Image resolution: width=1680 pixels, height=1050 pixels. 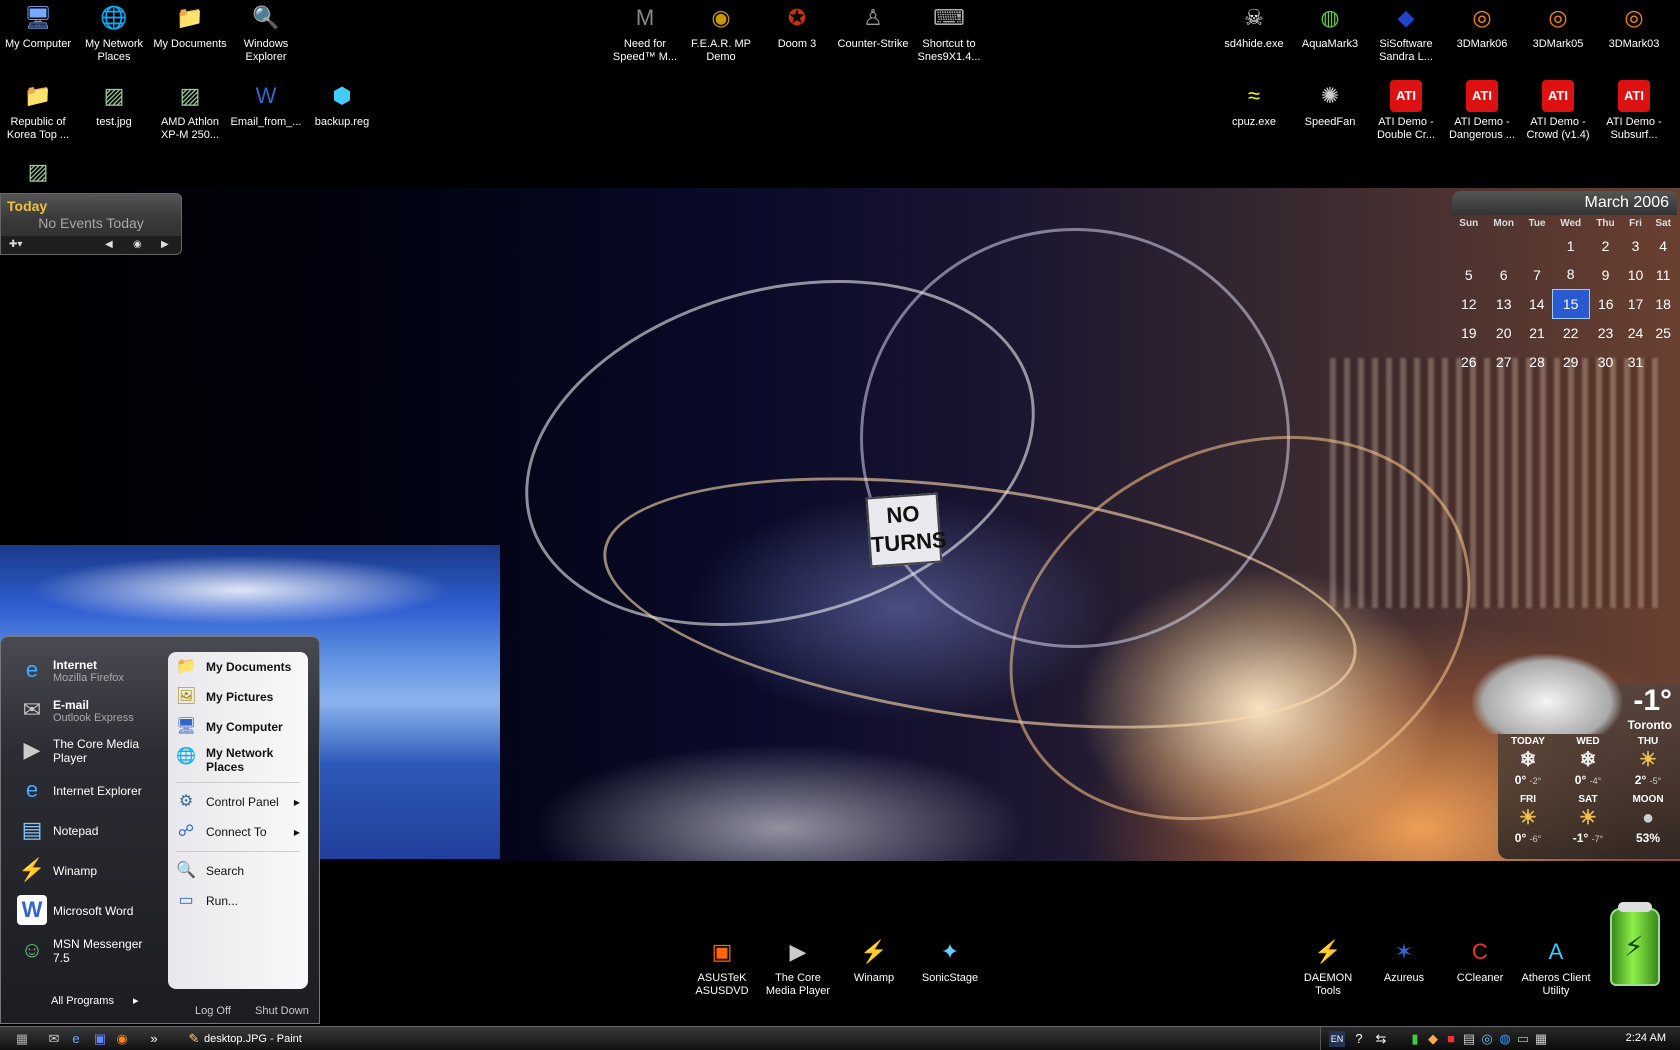 I want to click on start-item-e-mail: ✉ E-mail Outlook Express, so click(x=86, y=711).